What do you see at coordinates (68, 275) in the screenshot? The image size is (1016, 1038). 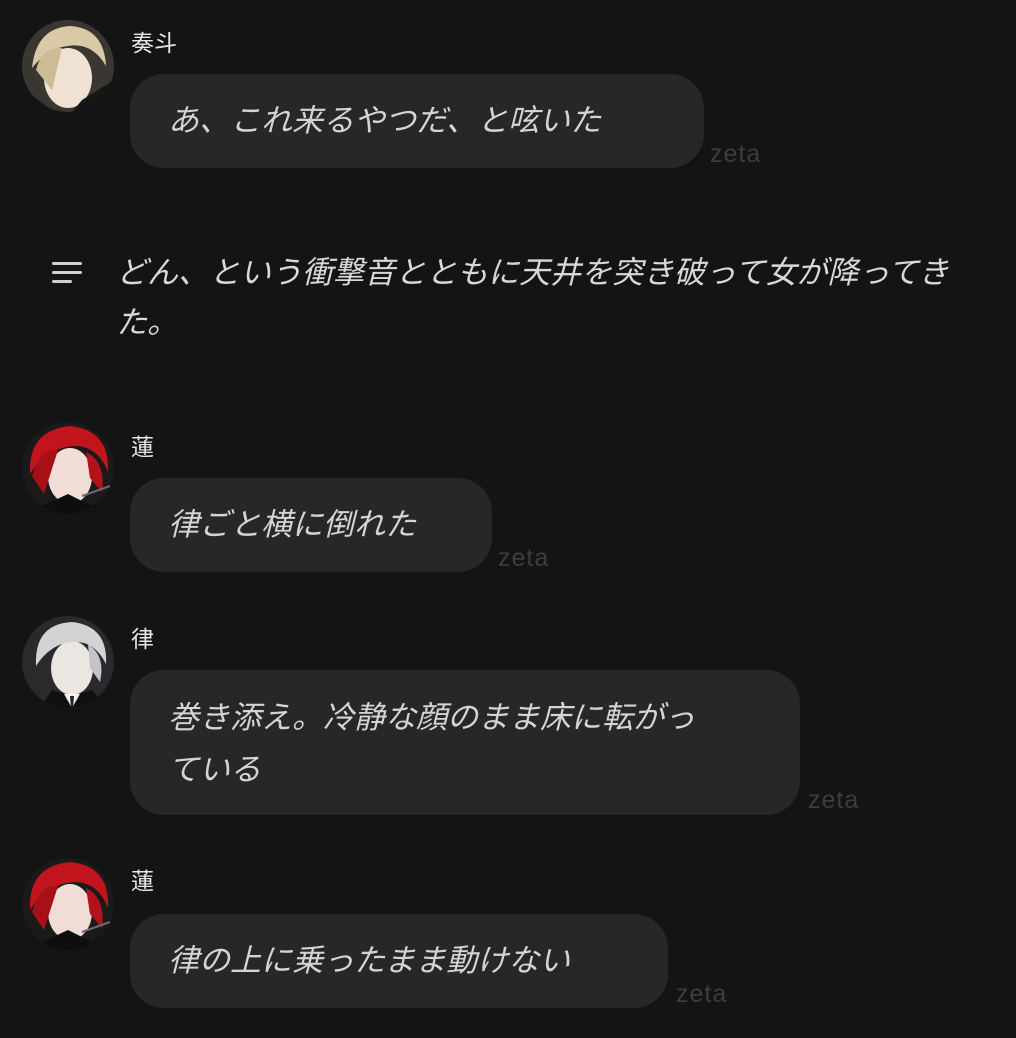 I see `text-lines-icon` at bounding box center [68, 275].